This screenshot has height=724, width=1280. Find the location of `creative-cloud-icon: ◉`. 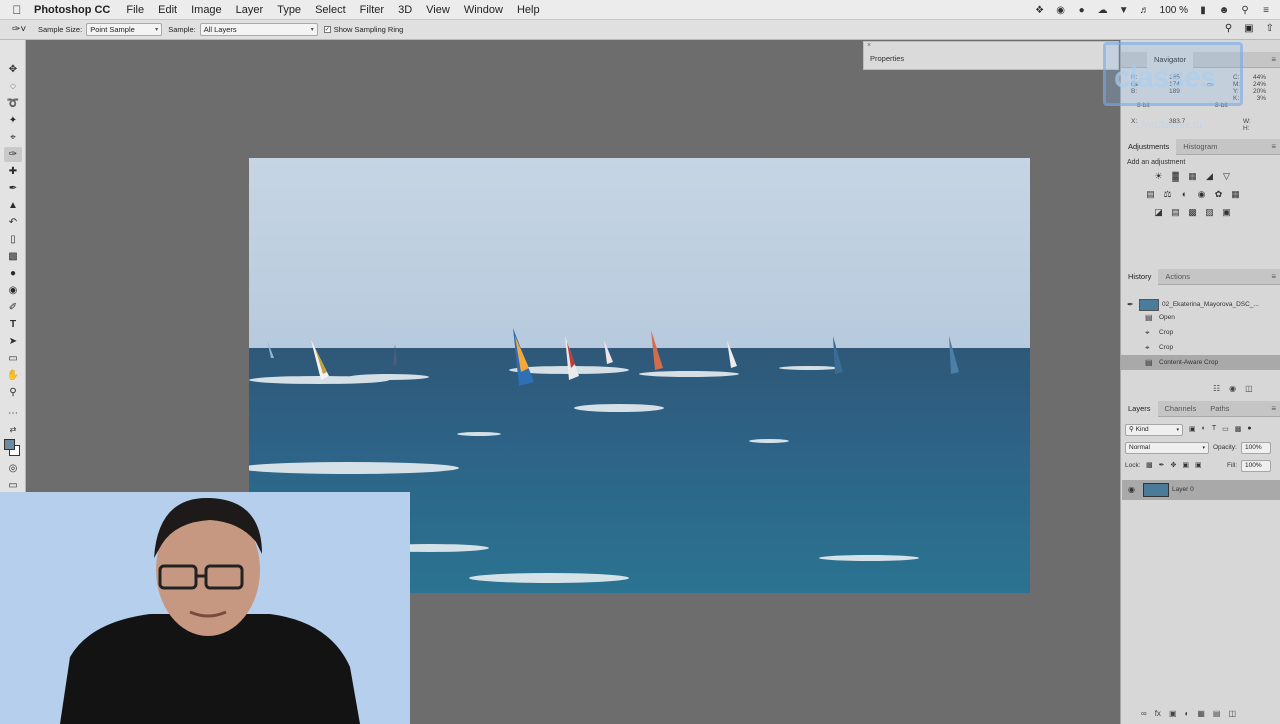

creative-cloud-icon: ◉ is located at coordinates (1061, 10).